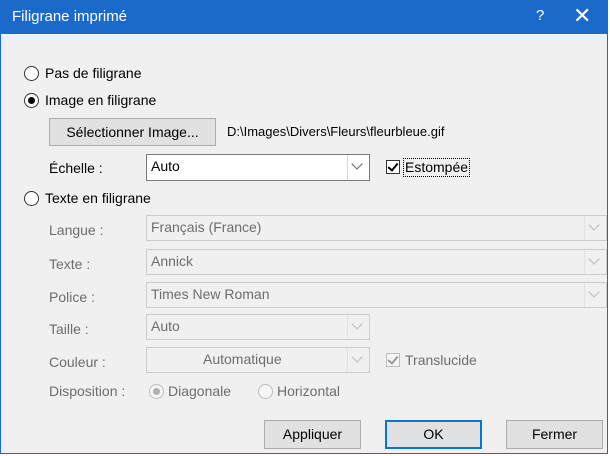 This screenshot has width=610, height=456. I want to click on close-icon: ✕, so click(582, 16).